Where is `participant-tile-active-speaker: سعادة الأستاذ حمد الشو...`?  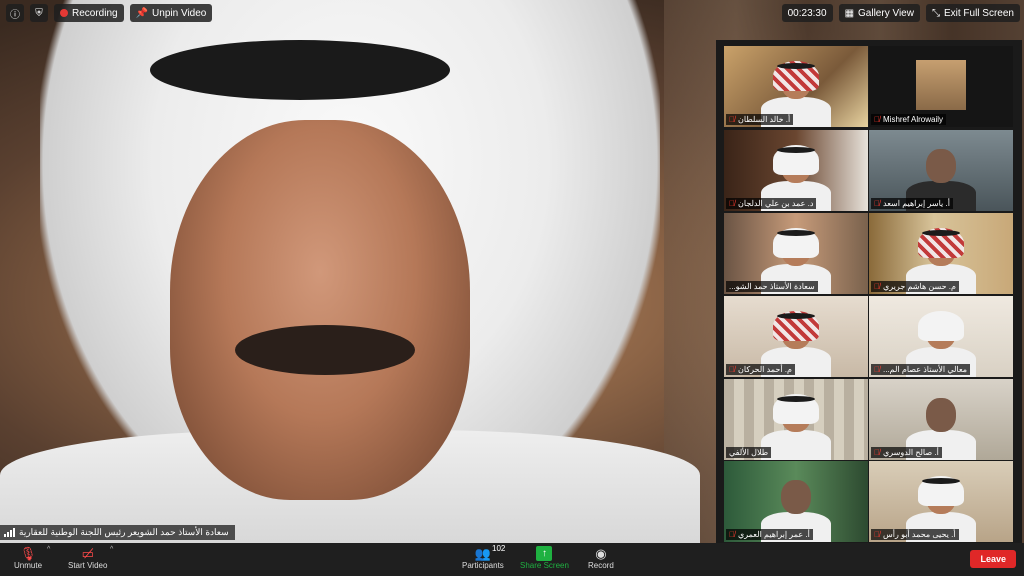
participant-tile-active-speaker: سعادة الأستاذ حمد الشو... is located at coordinates (796, 253).